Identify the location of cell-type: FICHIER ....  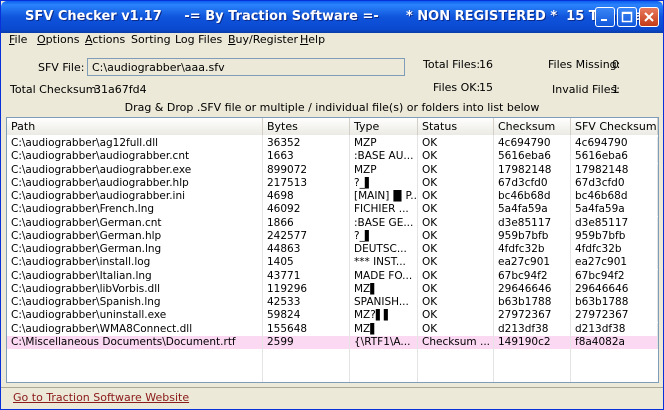
(384, 210).